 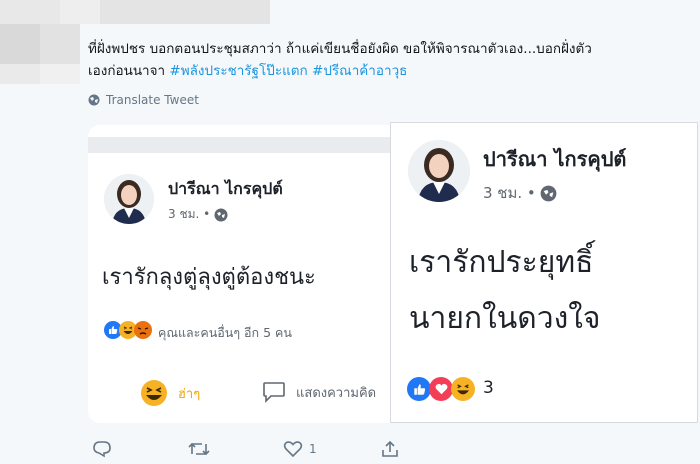 I want to click on share-icon, so click(x=390, y=448).